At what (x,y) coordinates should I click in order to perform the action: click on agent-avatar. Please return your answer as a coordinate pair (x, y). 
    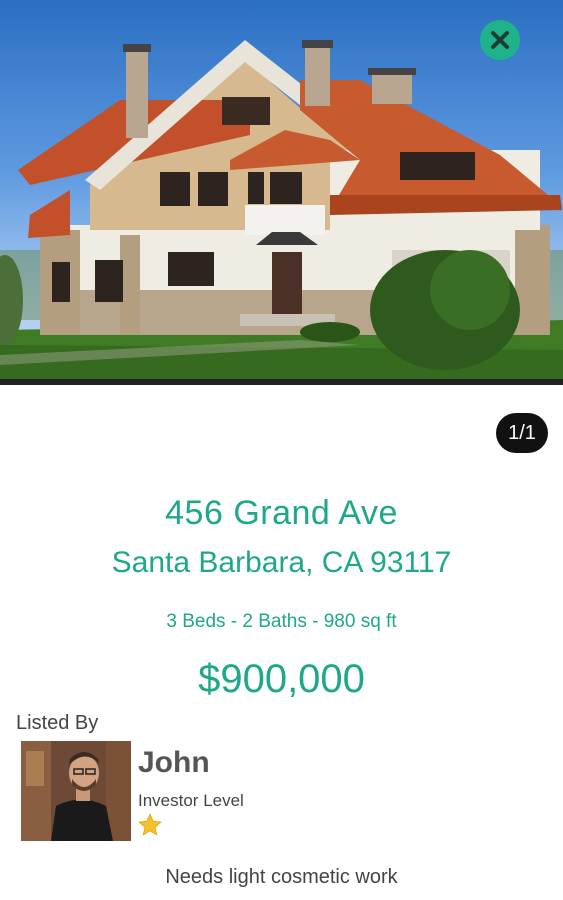
    Looking at the image, I should click on (76, 791).